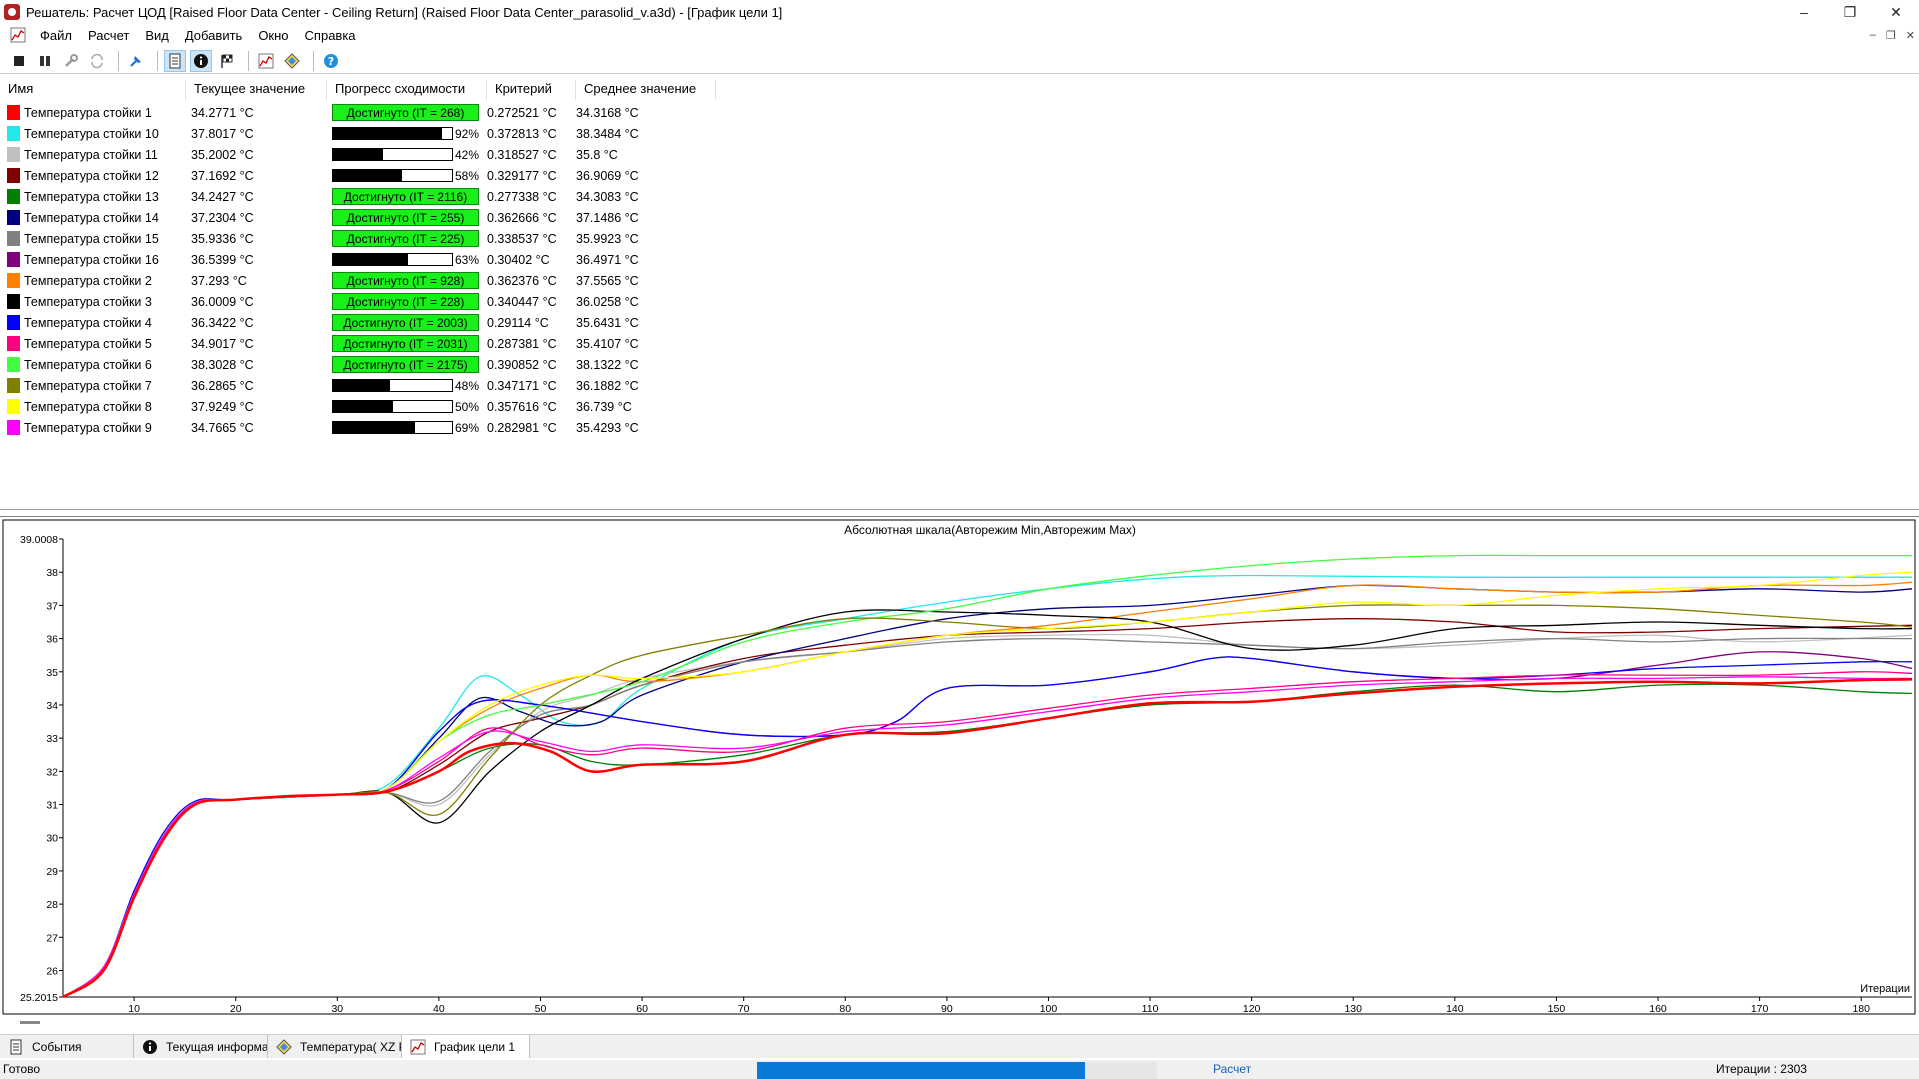 The image size is (1919, 1079). What do you see at coordinates (201, 1046) in the screenshot?
I see `tab-current-info: Текущая информац` at bounding box center [201, 1046].